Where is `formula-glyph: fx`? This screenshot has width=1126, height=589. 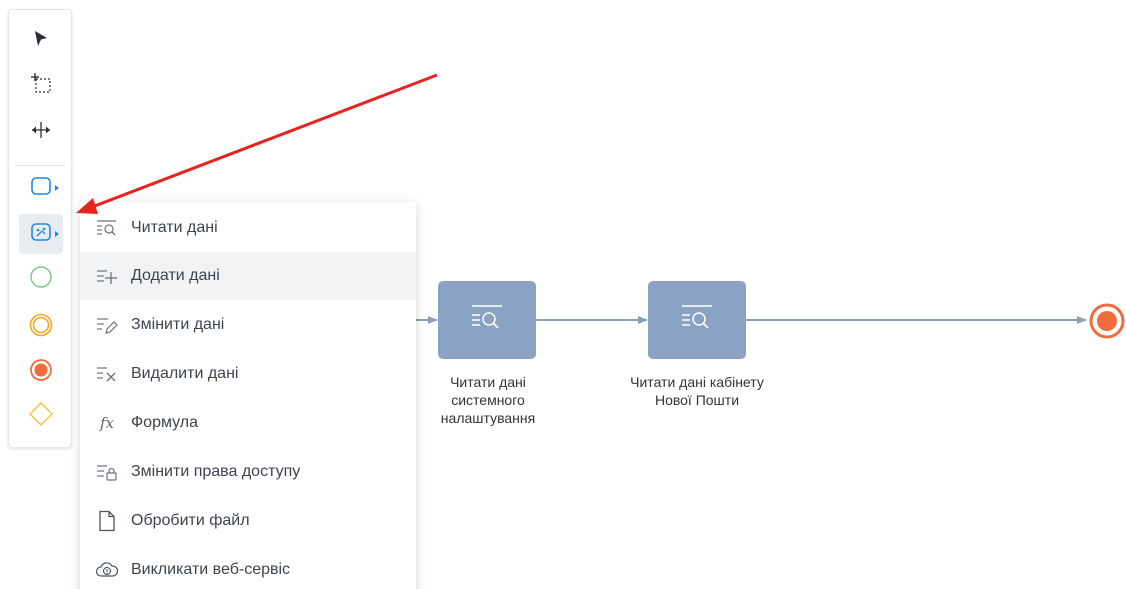
formula-glyph: fx is located at coordinates (106, 423).